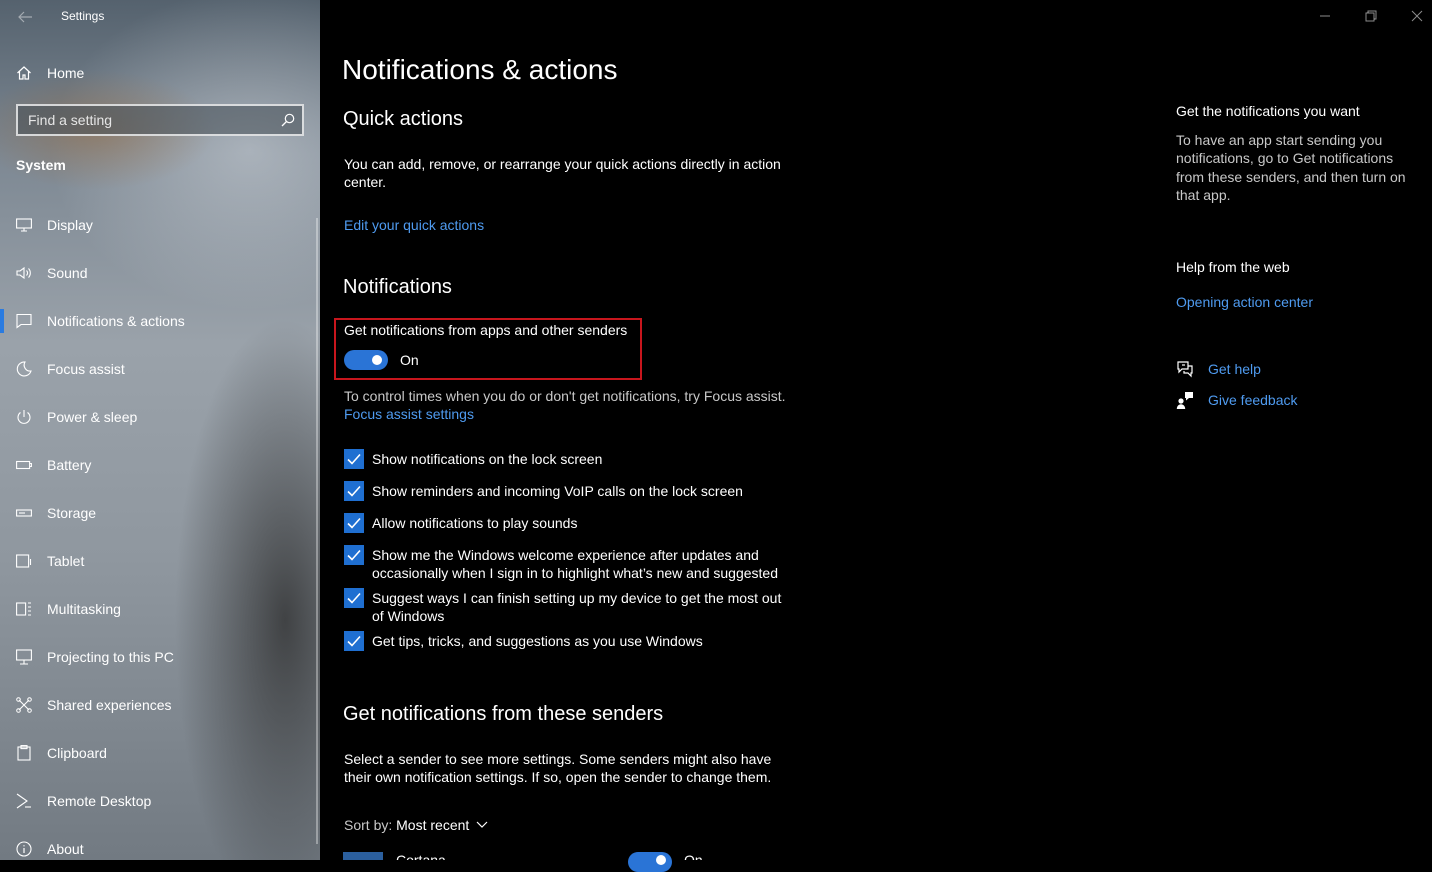  What do you see at coordinates (1234, 369) in the screenshot?
I see `get-help-link: Get help` at bounding box center [1234, 369].